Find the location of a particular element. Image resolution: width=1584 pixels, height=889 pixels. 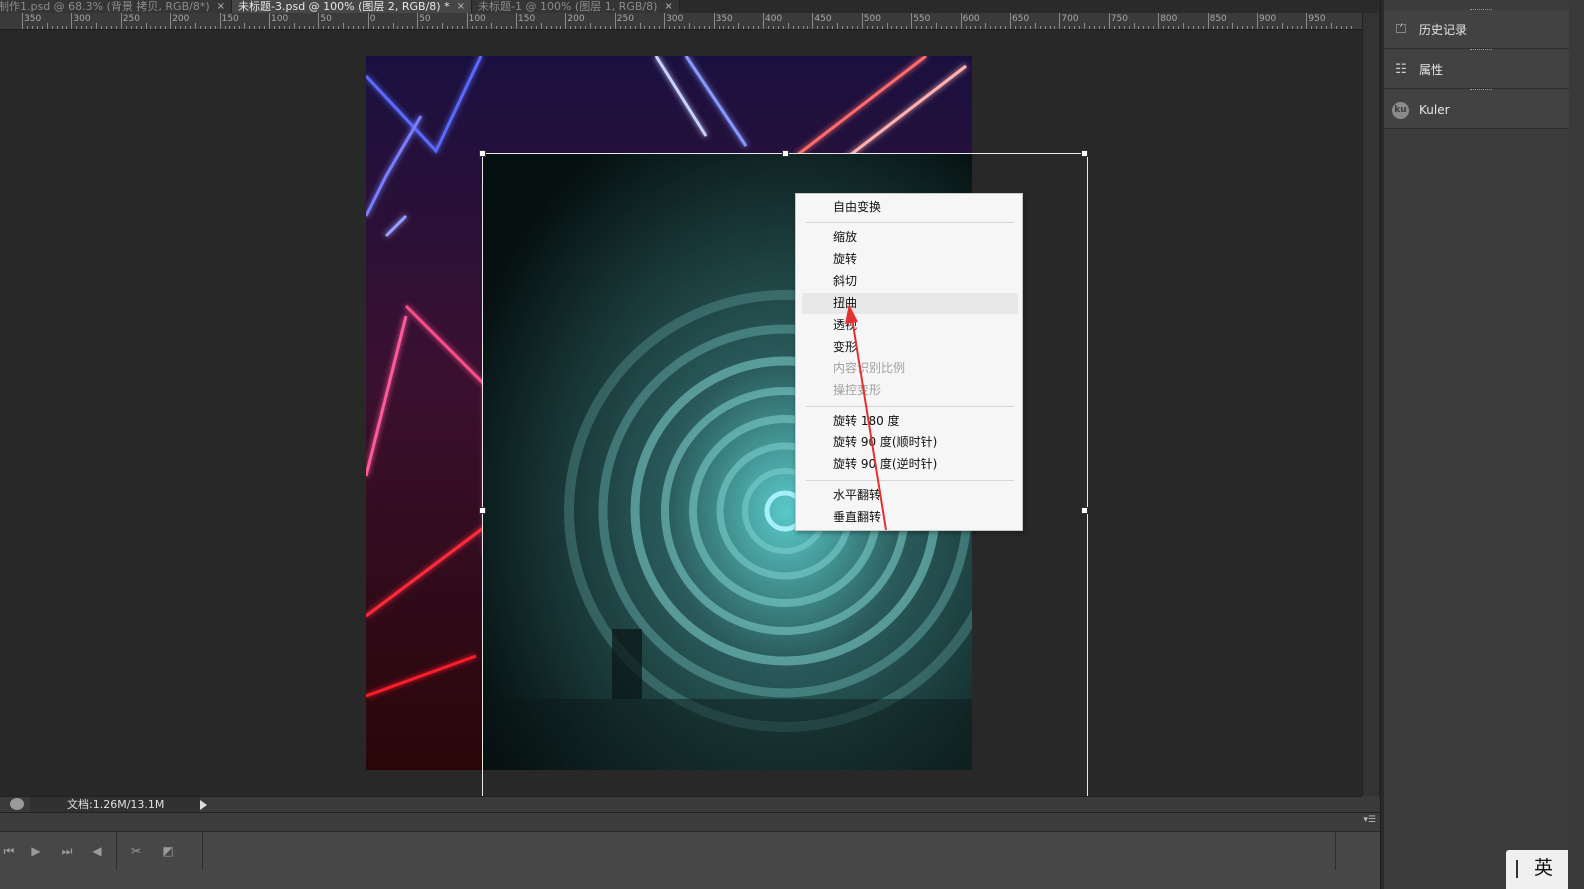

status-info-icon is located at coordinates (17, 804).